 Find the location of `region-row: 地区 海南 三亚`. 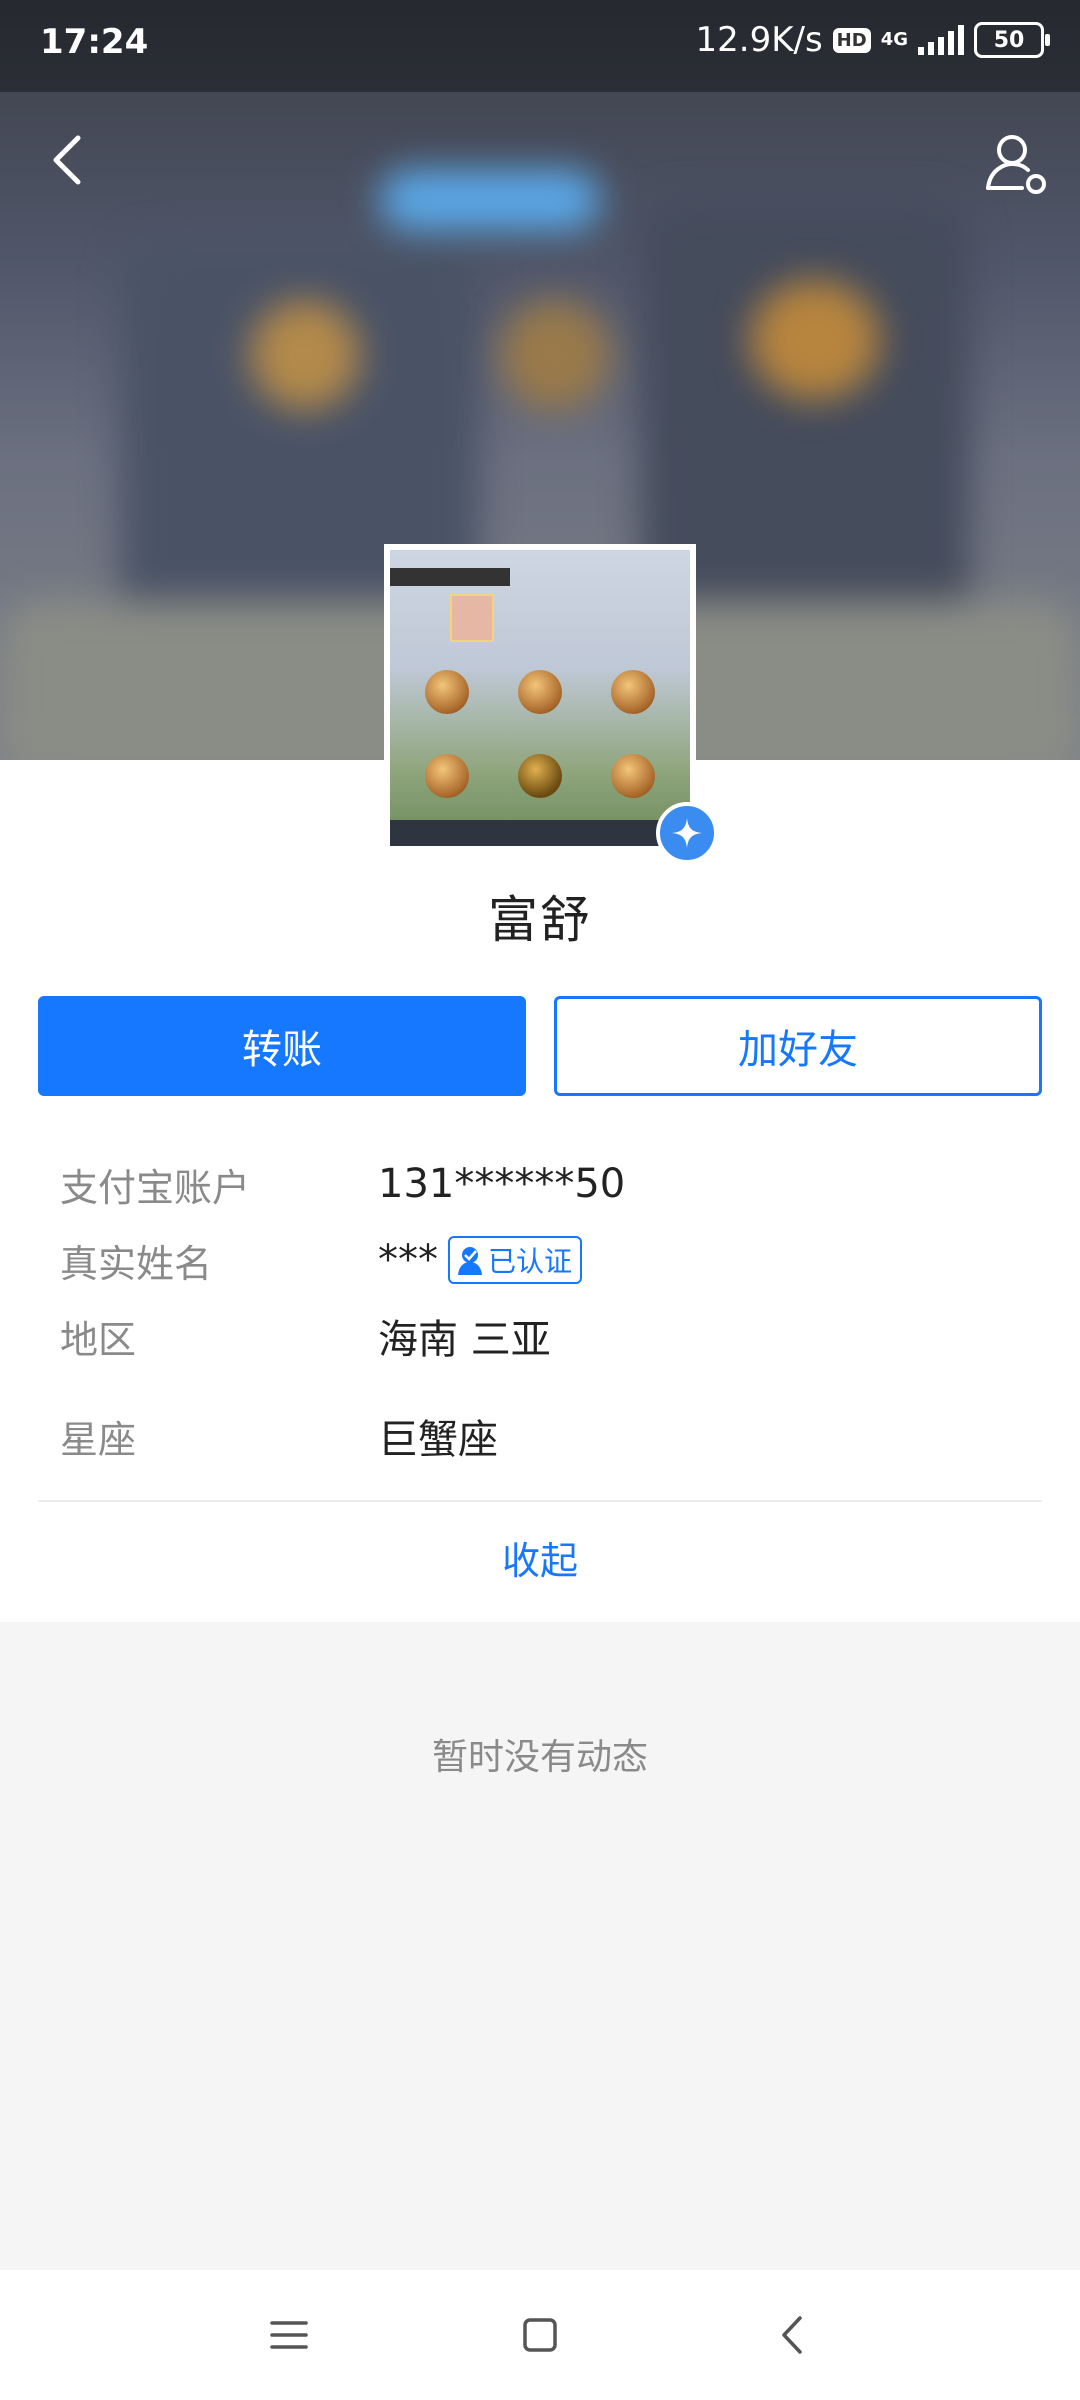

region-row: 地区 海南 三亚 is located at coordinates (305, 1336).